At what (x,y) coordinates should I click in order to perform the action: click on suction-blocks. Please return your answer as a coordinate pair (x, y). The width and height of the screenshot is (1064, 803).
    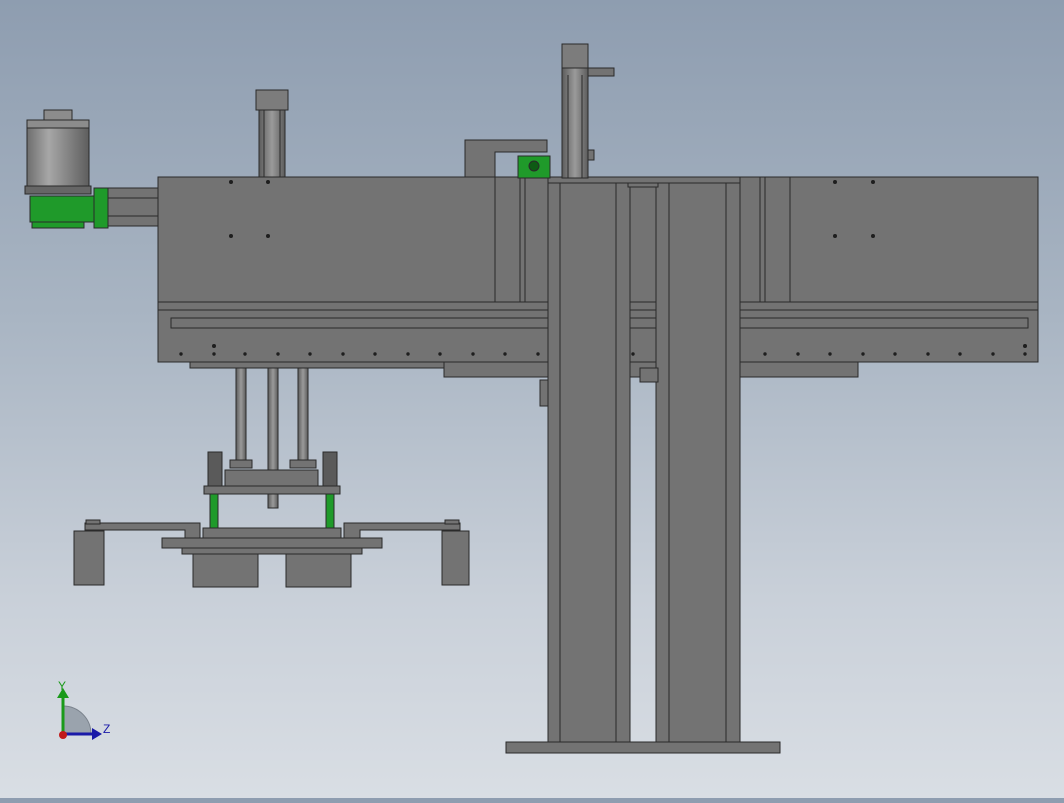
    Looking at the image, I should click on (272, 570).